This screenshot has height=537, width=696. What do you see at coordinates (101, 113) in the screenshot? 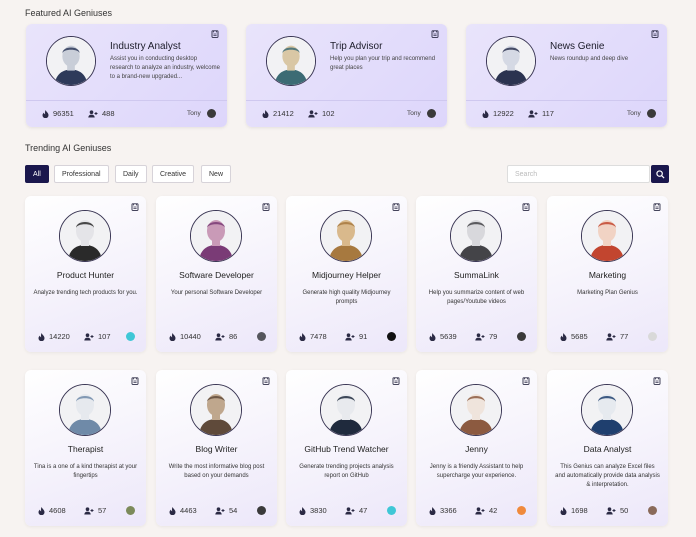
I see `users-stat: 488` at bounding box center [101, 113].